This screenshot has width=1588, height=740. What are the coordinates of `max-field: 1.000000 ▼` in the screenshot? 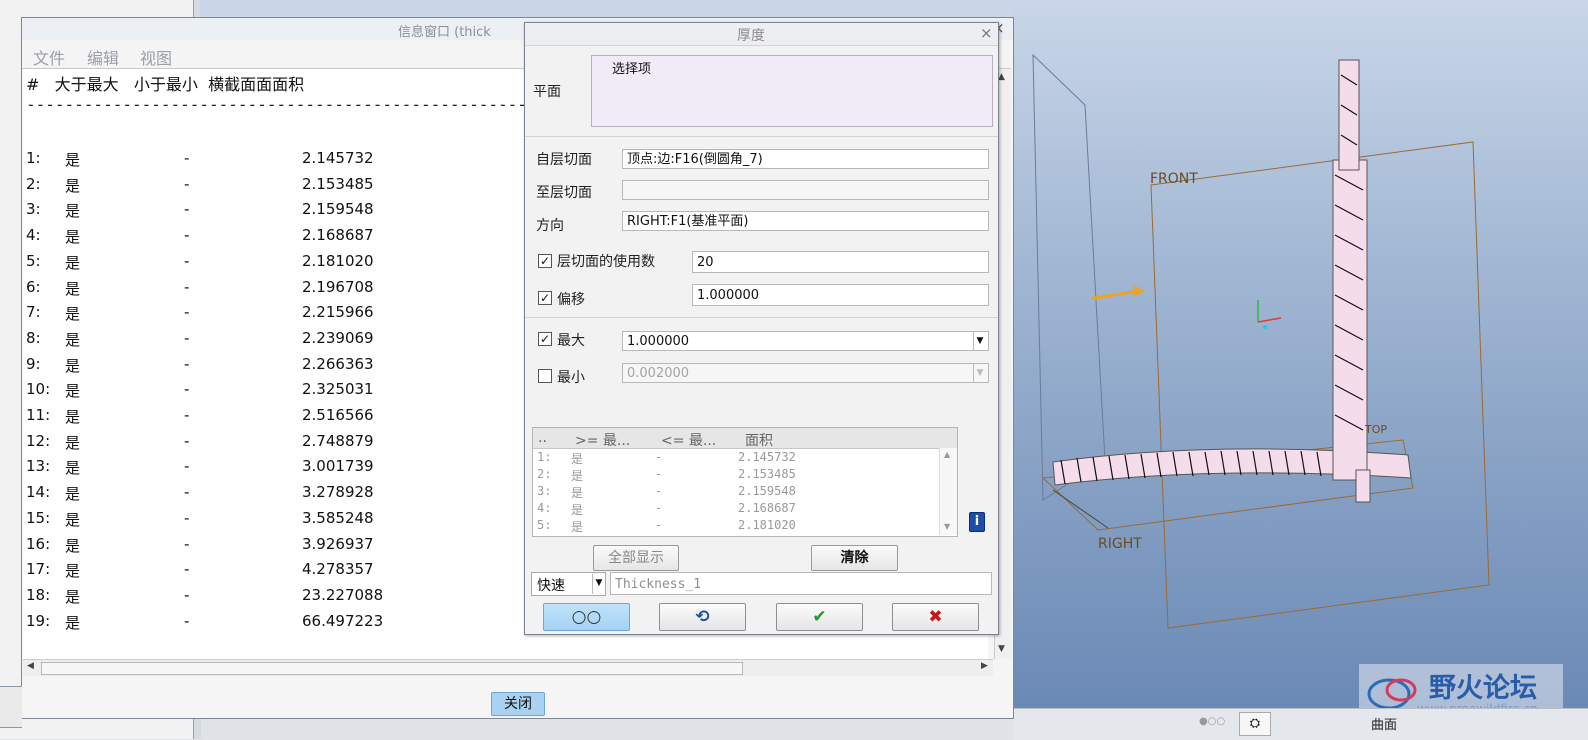 It's located at (805, 341).